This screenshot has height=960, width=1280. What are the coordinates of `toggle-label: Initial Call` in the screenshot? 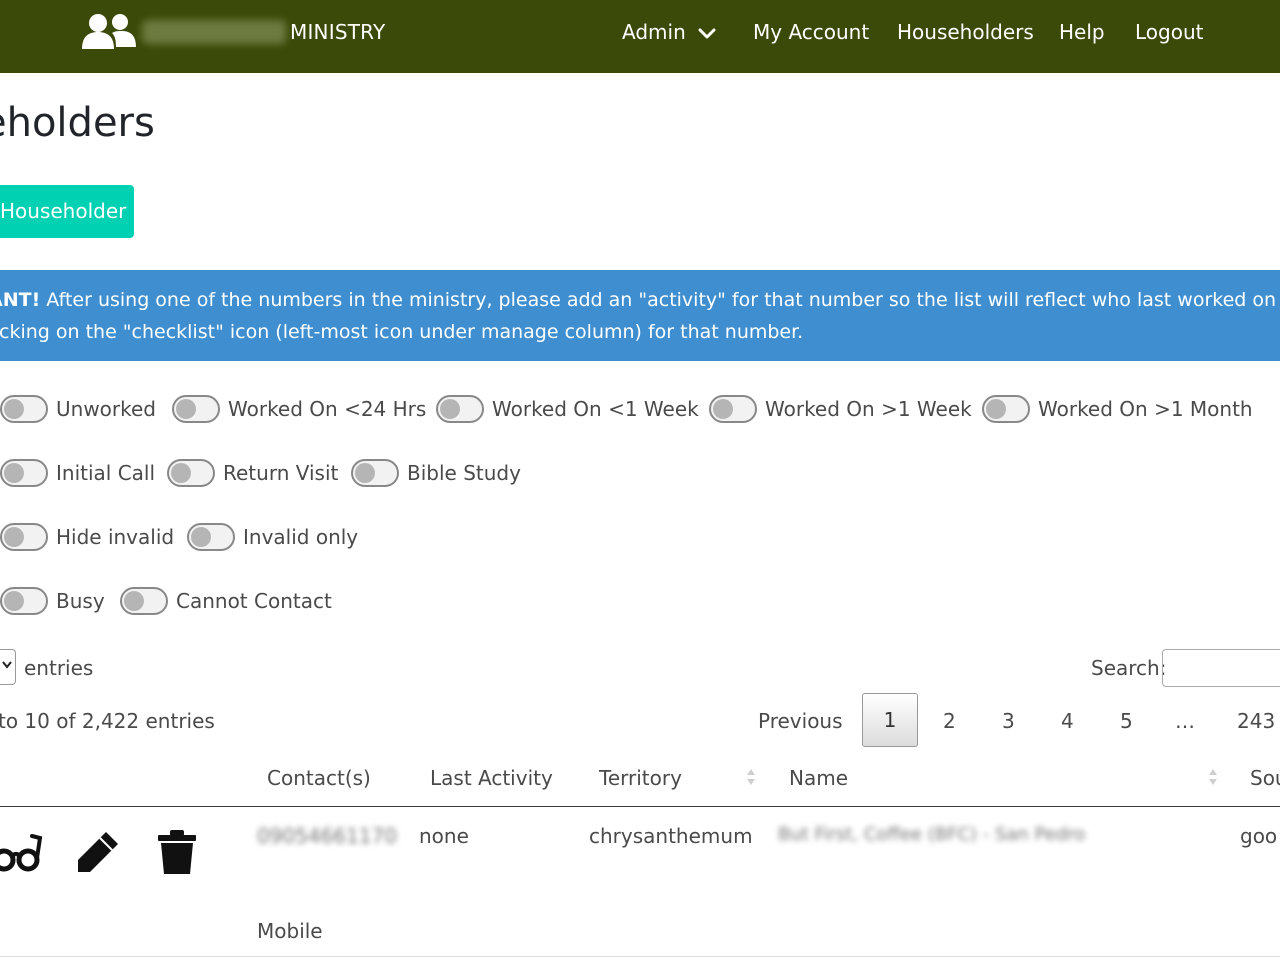 It's located at (106, 473).